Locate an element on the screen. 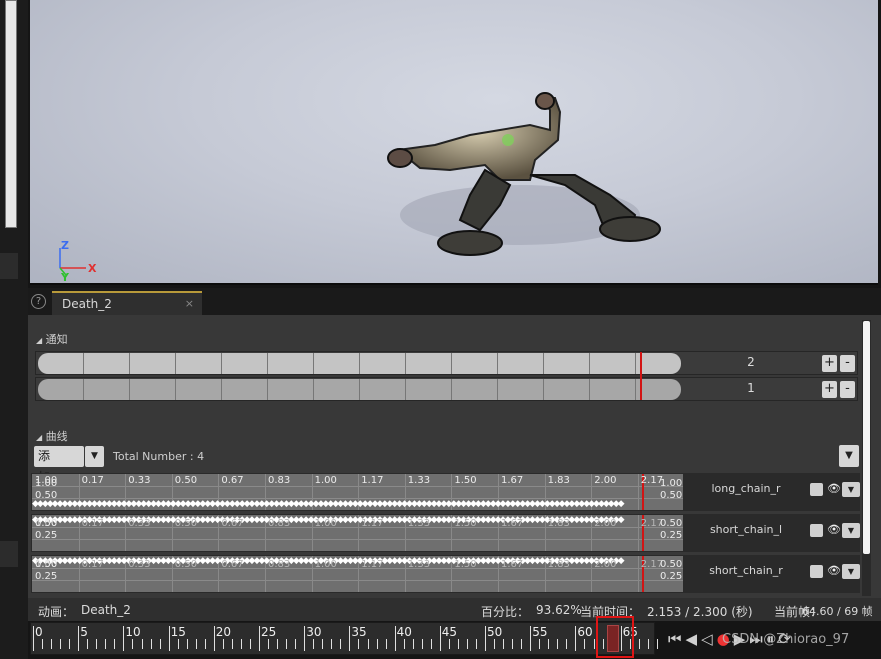 Image resolution: width=881 pixels, height=659 pixels. curve-value-label: 0.50 is located at coordinates (46, 495).